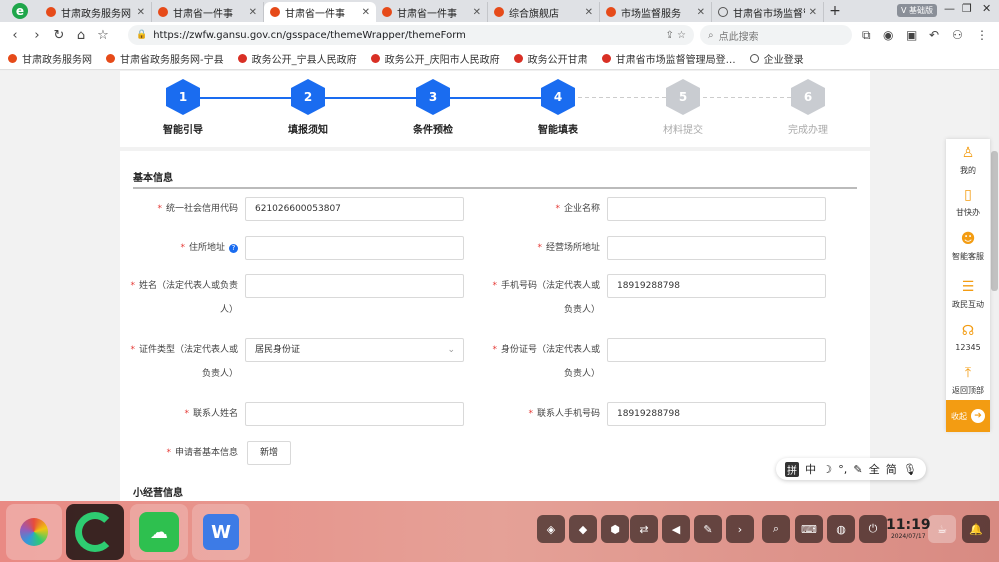 The height and width of the screenshot is (562, 999). What do you see at coordinates (942, 529) in the screenshot?
I see `cup-icon: ☕` at bounding box center [942, 529].